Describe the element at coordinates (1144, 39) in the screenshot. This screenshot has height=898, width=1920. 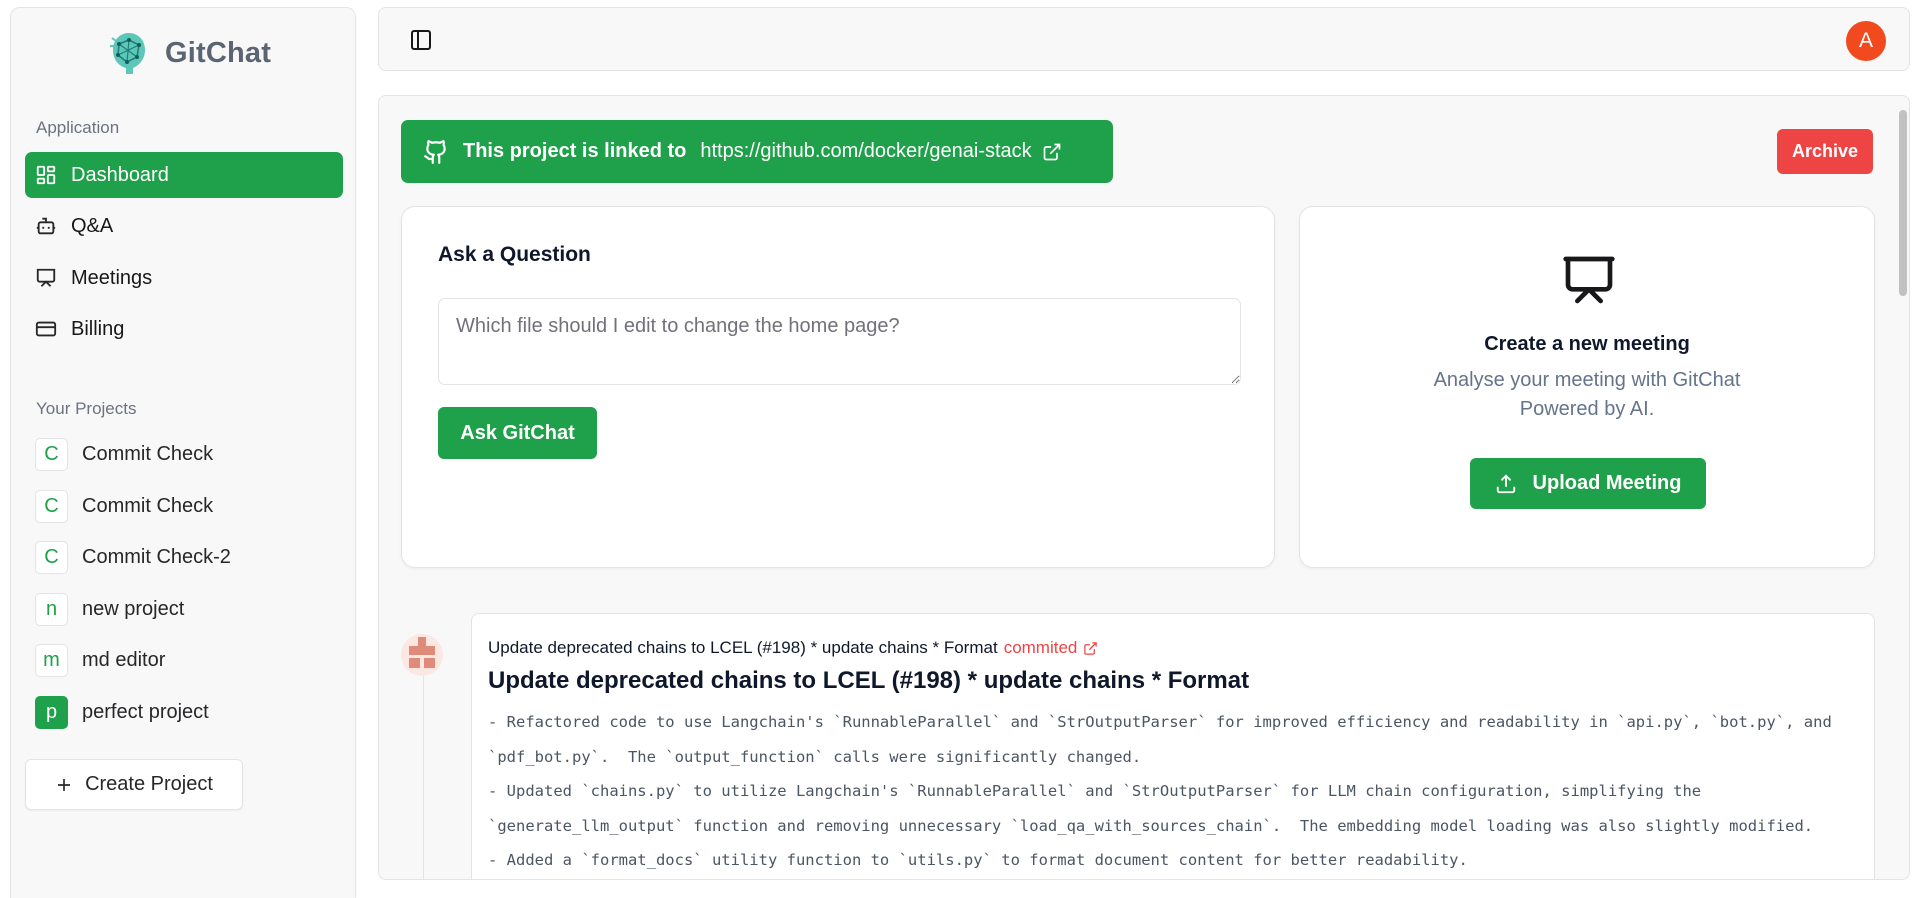
I see `top-bar: A` at that location.